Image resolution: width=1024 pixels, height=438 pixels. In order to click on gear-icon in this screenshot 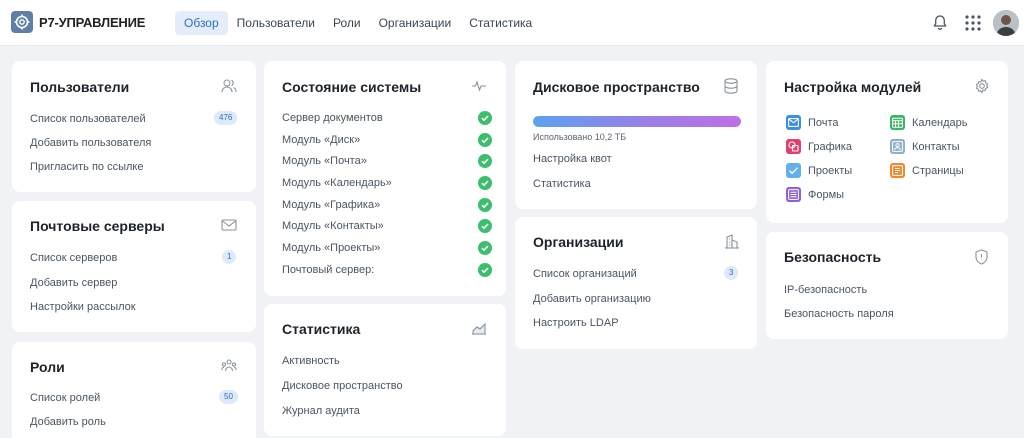, I will do `click(982, 88)`.